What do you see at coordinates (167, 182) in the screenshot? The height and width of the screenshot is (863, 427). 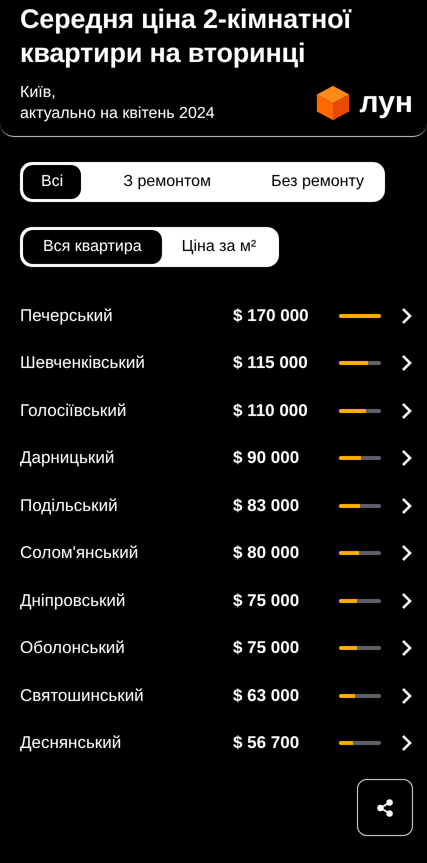 I see `filter-tab: З ремонтом` at bounding box center [167, 182].